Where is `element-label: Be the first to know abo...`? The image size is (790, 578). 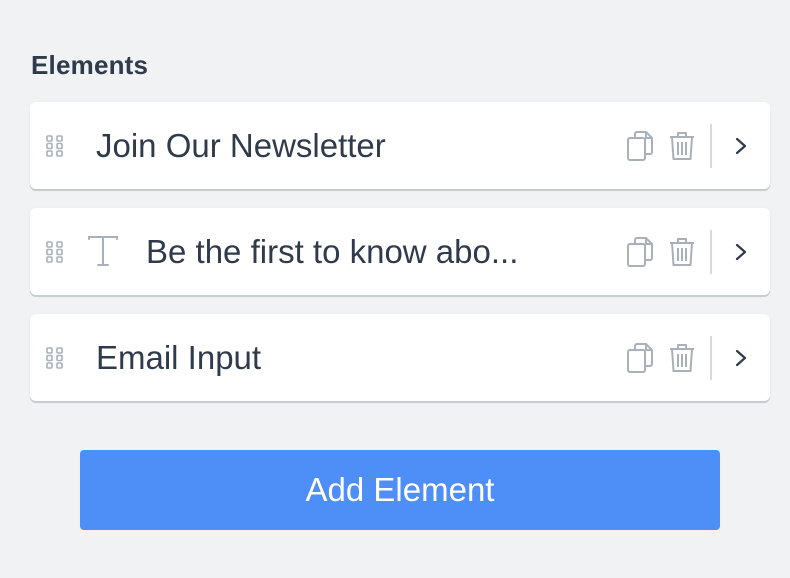
element-label: Be the first to know abo... is located at coordinates (332, 251).